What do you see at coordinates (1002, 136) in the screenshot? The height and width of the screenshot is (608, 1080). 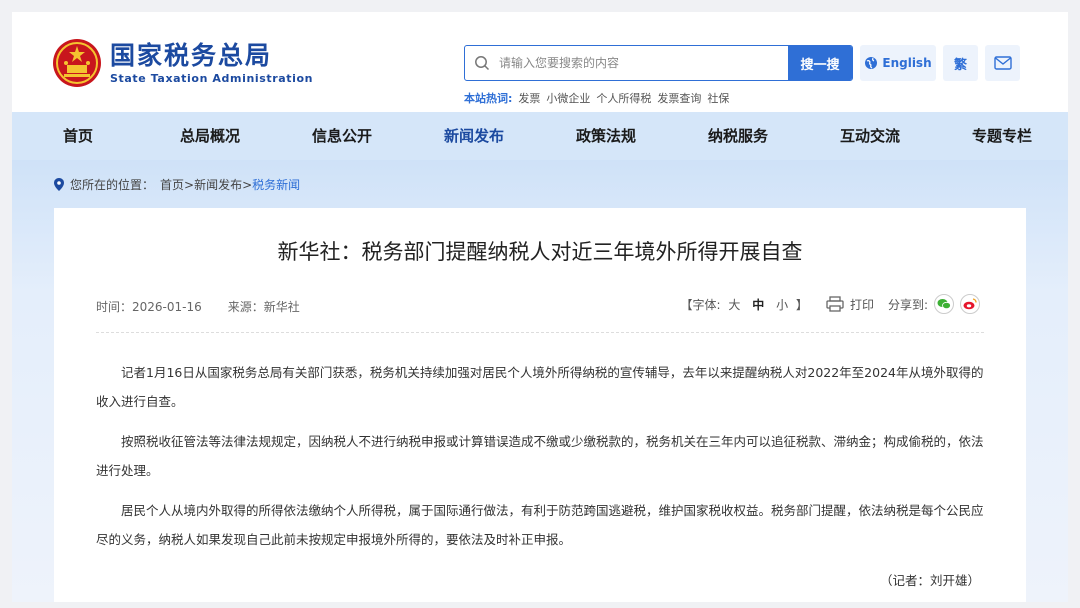 I see `nav-item-special-topics: 专题专栏` at bounding box center [1002, 136].